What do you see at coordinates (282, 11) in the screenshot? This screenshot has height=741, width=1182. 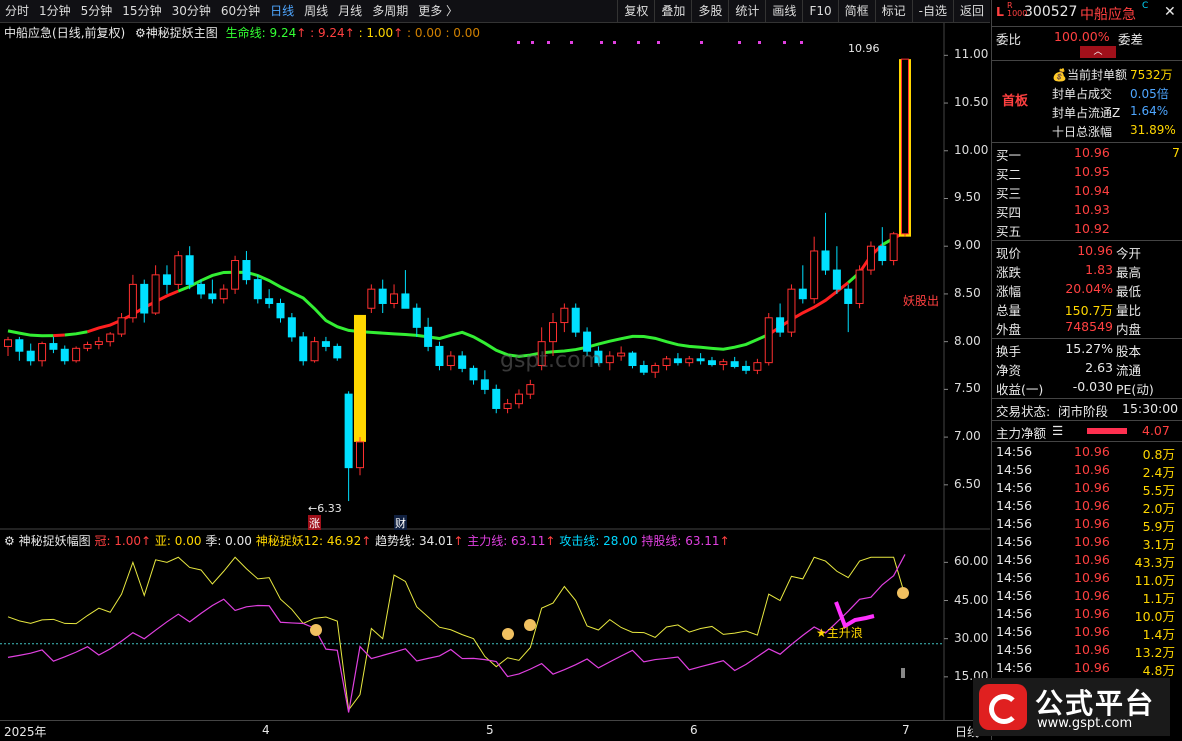 I see `period-tab-6: 日线` at bounding box center [282, 11].